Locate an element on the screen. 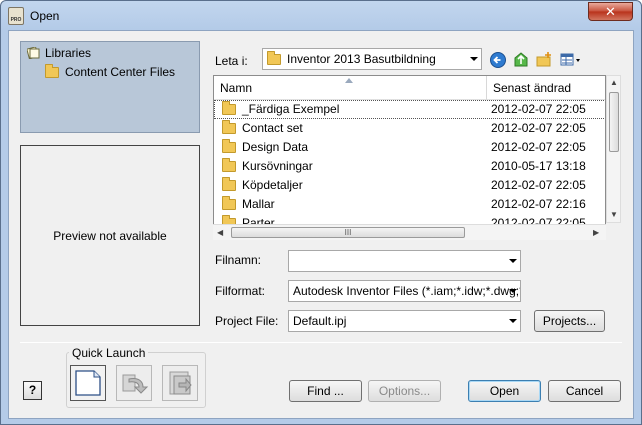 The height and width of the screenshot is (425, 642). libraries-tree-item: Libraries is located at coordinates (59, 53).